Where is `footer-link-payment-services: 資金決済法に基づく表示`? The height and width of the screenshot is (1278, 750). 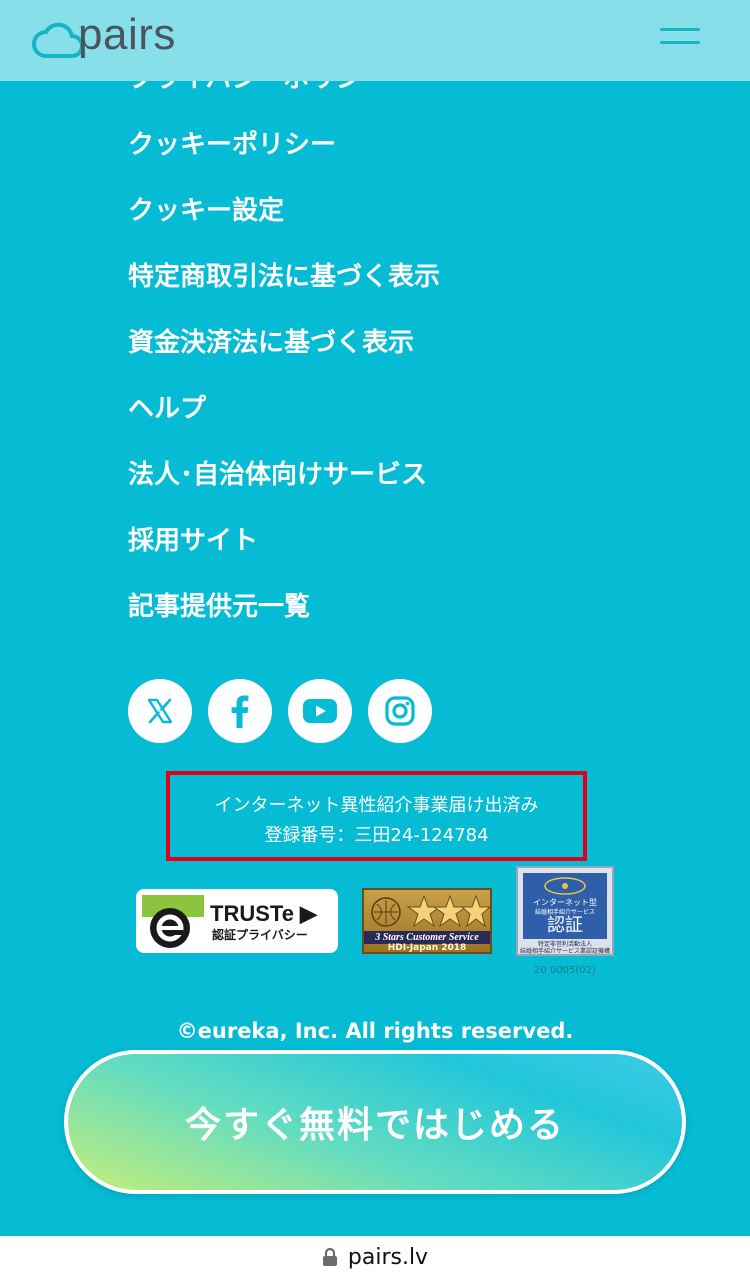 footer-link-payment-services: 資金決済法に基づく表示 is located at coordinates (408, 353).